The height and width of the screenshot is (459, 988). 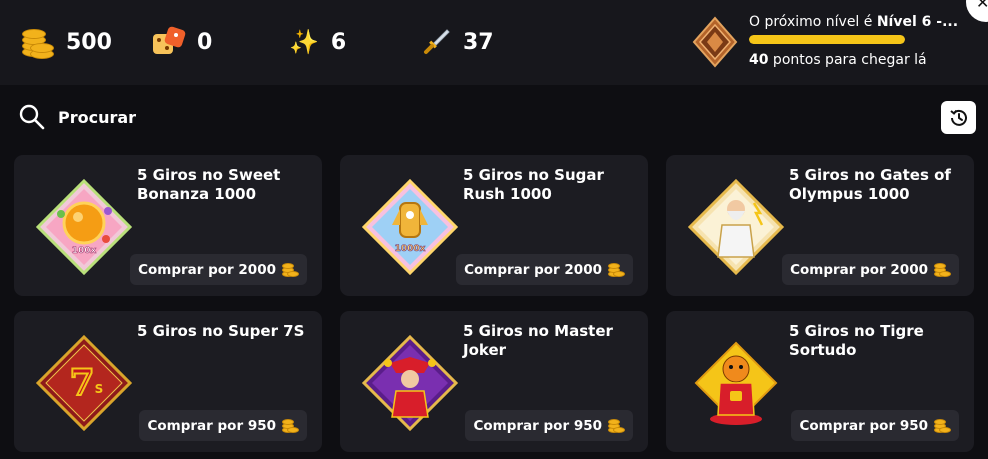 I want to click on svg-text: S, so click(x=99, y=389).